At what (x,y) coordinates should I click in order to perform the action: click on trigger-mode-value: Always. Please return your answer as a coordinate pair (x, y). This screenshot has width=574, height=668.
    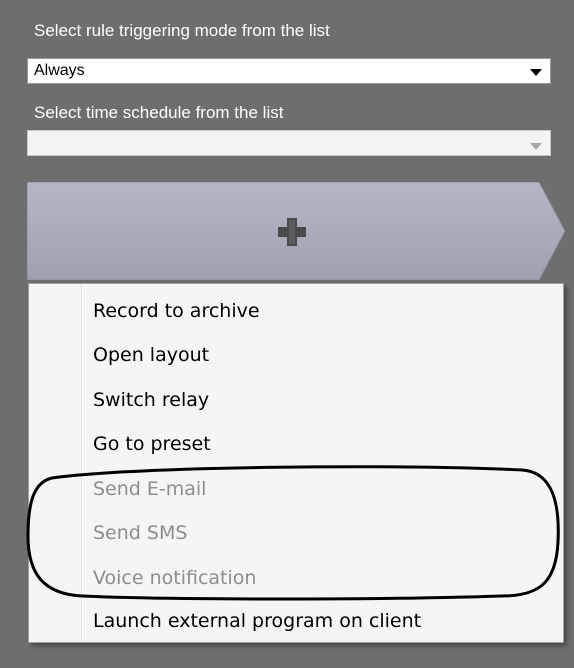
    Looking at the image, I should click on (59, 70).